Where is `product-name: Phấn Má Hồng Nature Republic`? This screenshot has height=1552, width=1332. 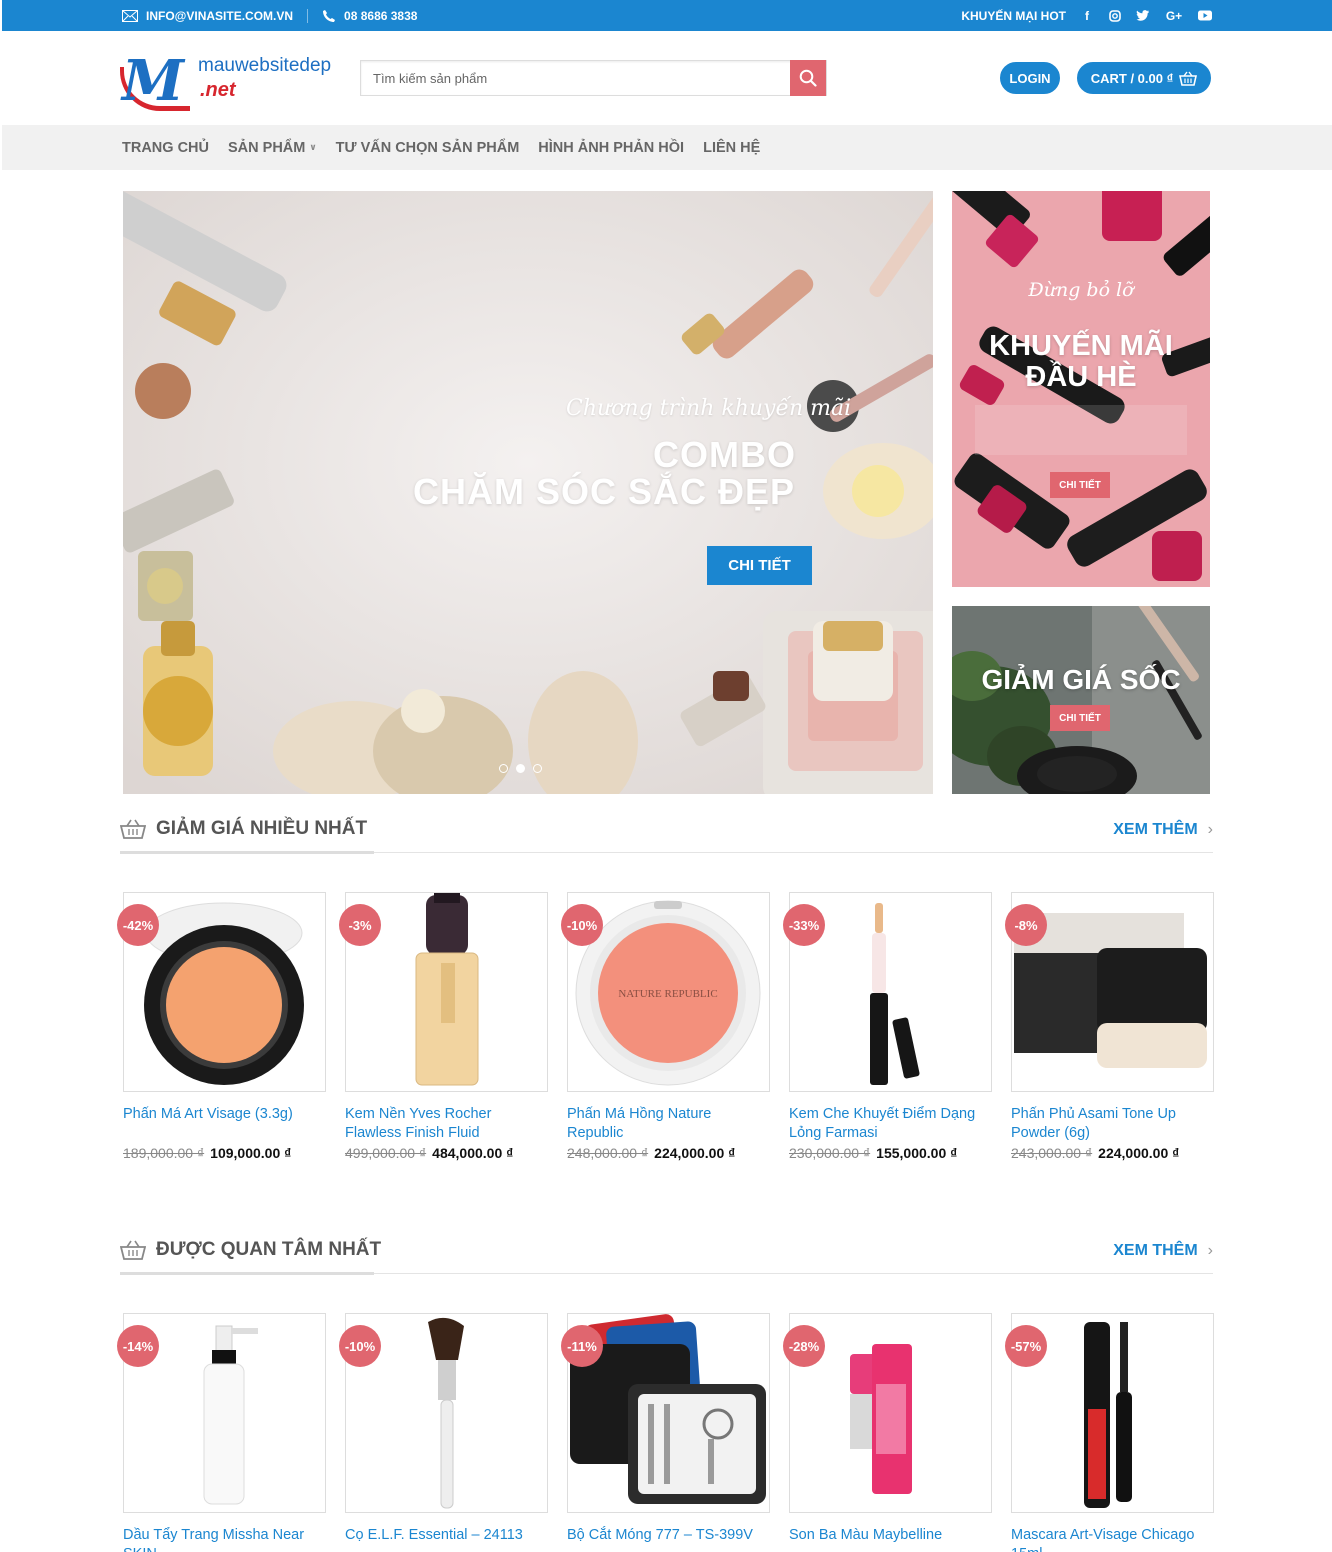
product-name: Phấn Má Hồng Nature Republic is located at coordinates (668, 1124).